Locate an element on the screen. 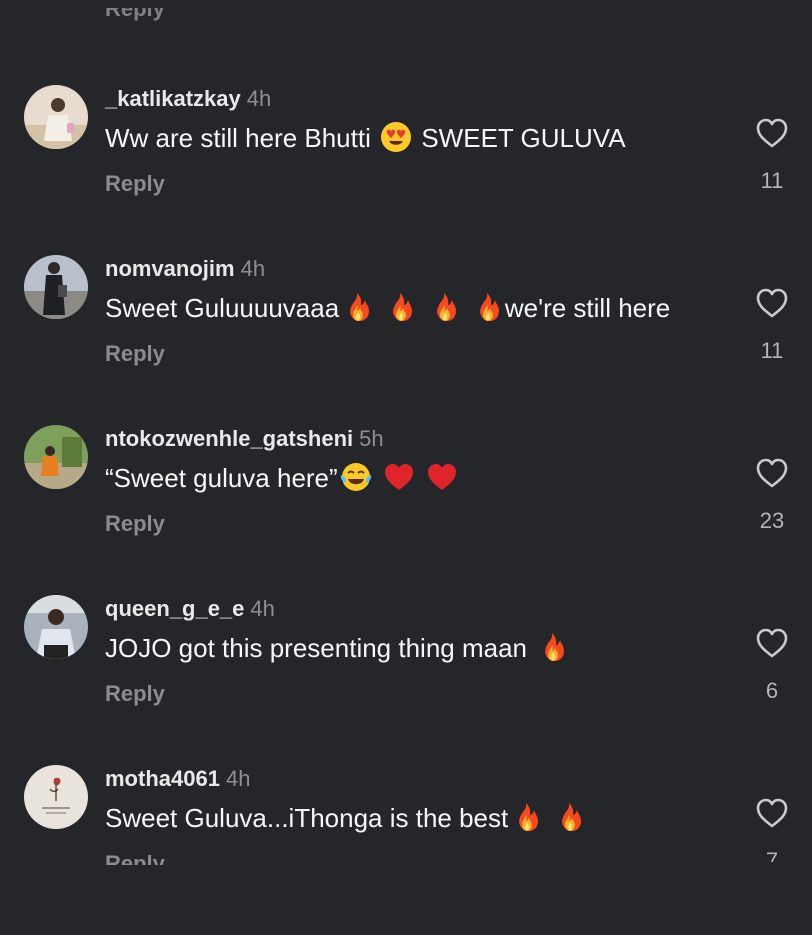 This screenshot has height=935, width=812. username: ntokozwenhle_gatsheni is located at coordinates (229, 438).